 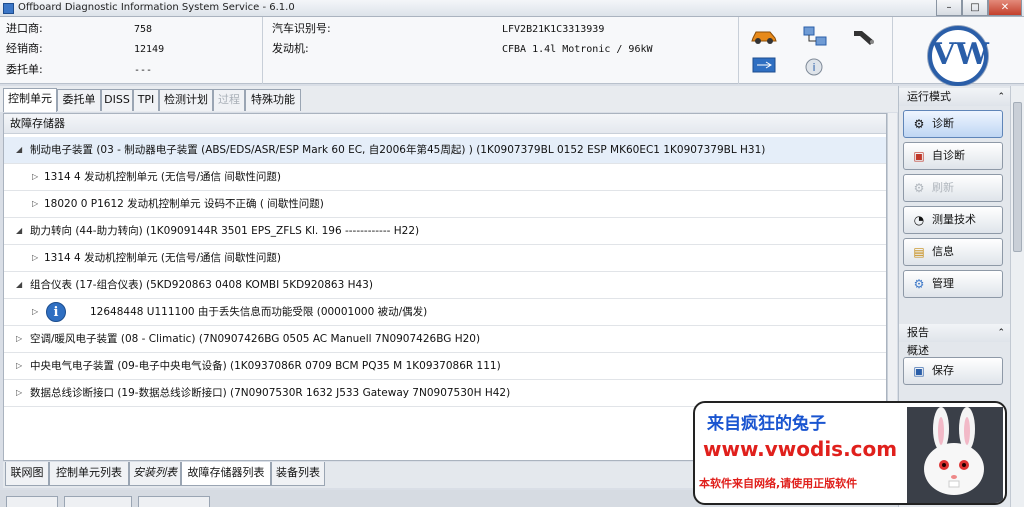 What do you see at coordinates (226, 474) in the screenshot?
I see `tab-fault-memory-list: 故障存储器列表` at bounding box center [226, 474].